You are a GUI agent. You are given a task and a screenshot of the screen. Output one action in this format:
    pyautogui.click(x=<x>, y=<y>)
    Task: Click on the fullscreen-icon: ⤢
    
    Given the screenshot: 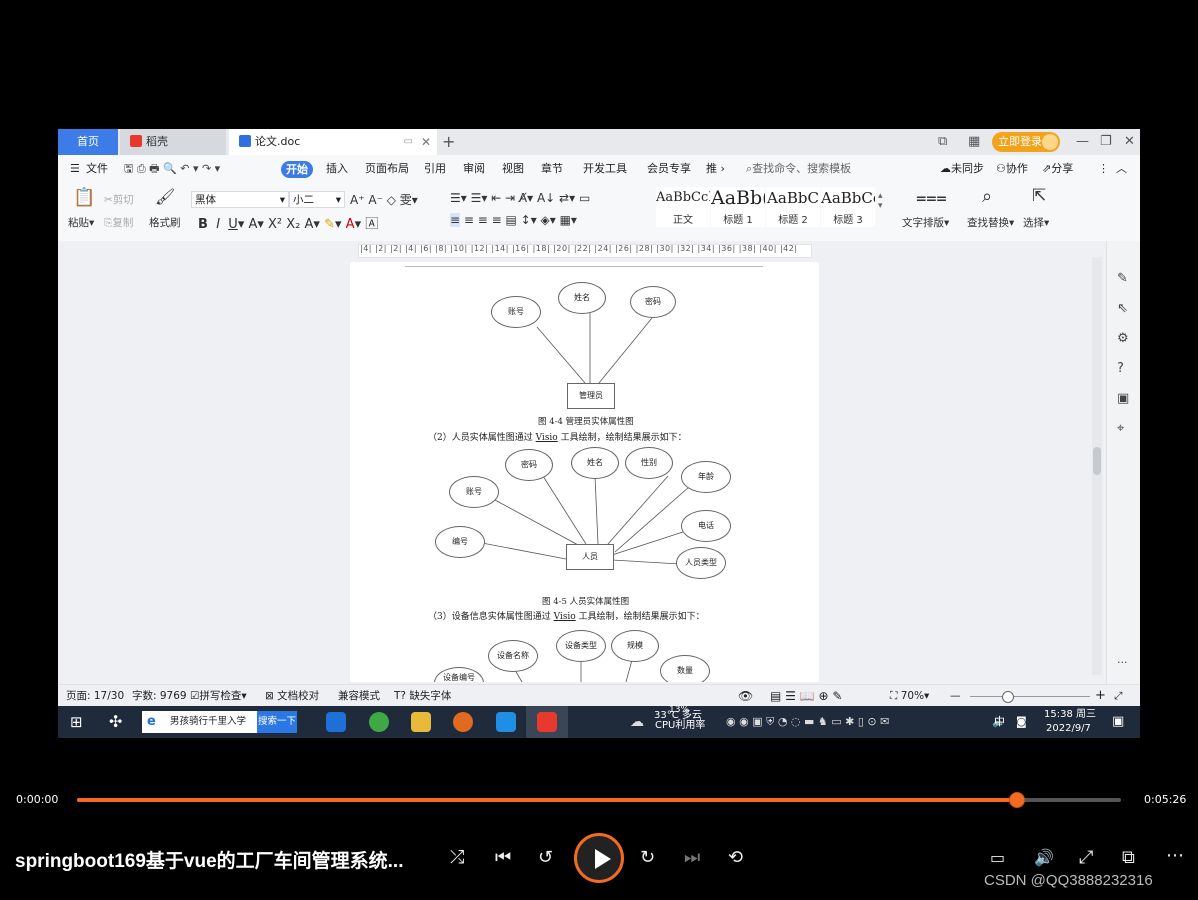 What is the action you would take?
    pyautogui.click(x=1118, y=696)
    